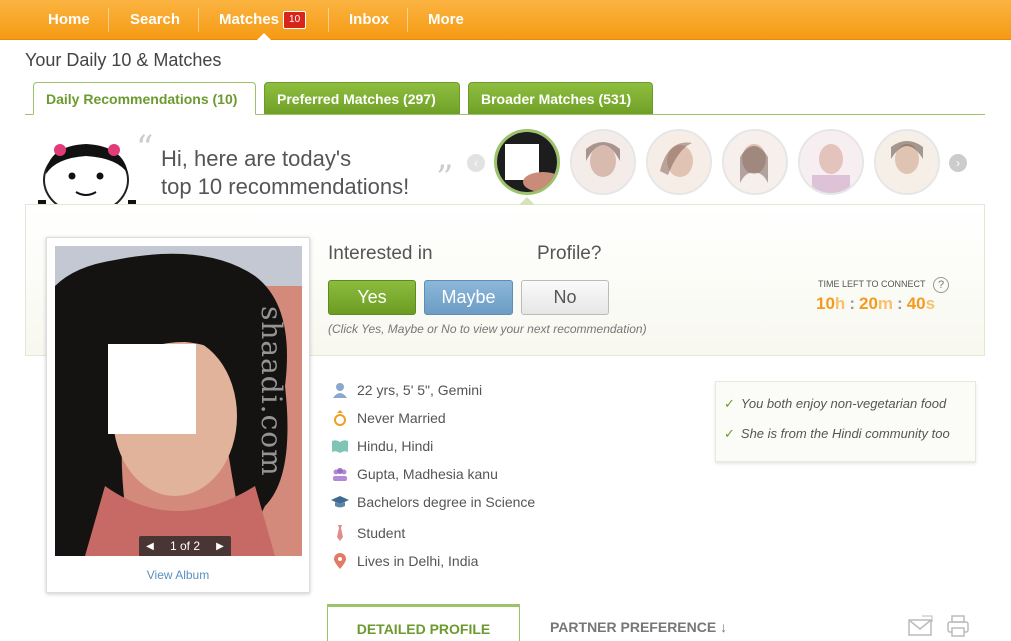 The height and width of the screenshot is (641, 1011). I want to click on view-album-link: View Album, so click(178, 575).